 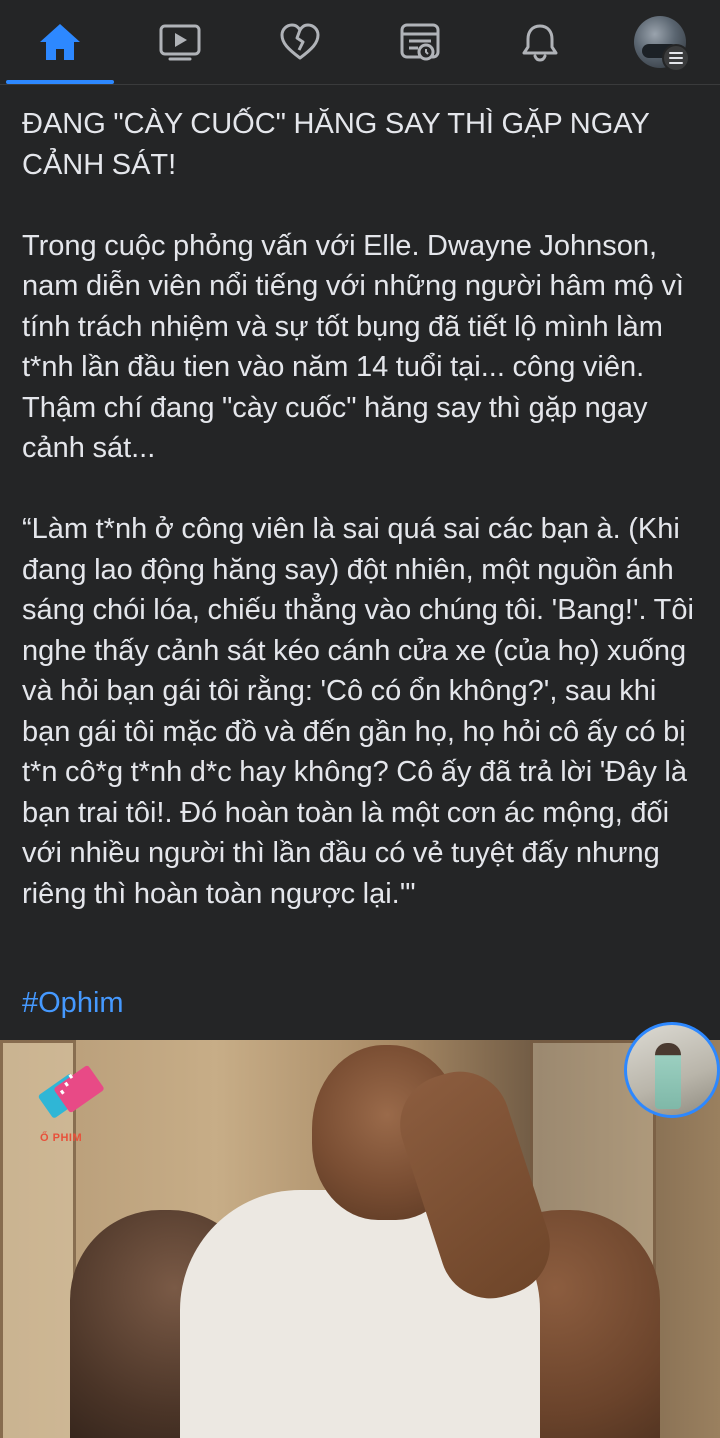 I want to click on profile-avatar-wrap, so click(x=662, y=44).